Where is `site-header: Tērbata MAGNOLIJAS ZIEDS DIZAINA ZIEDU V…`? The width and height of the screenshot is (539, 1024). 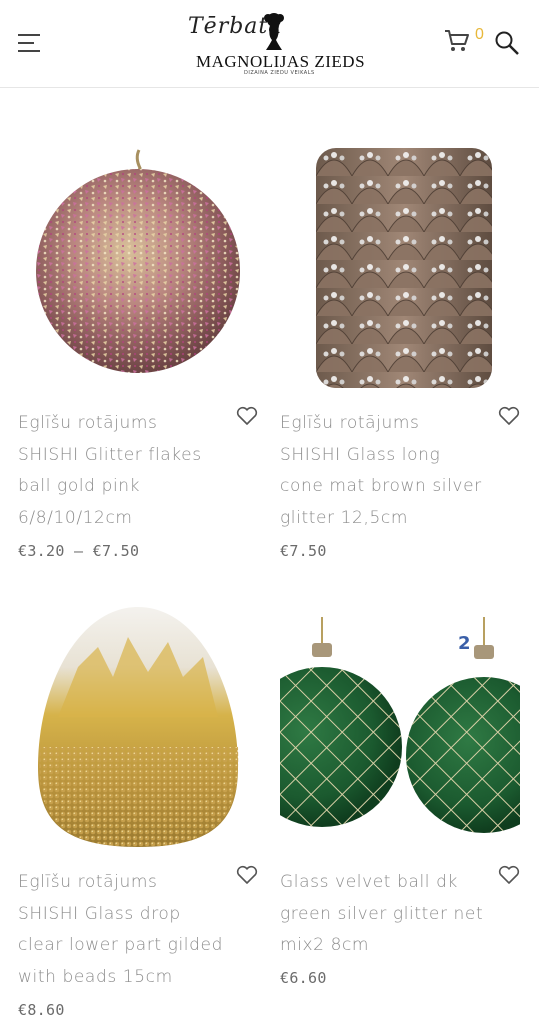 site-header: Tērbata MAGNOLIJAS ZIEDS DIZAINA ZIEDU V… is located at coordinates (269, 44).